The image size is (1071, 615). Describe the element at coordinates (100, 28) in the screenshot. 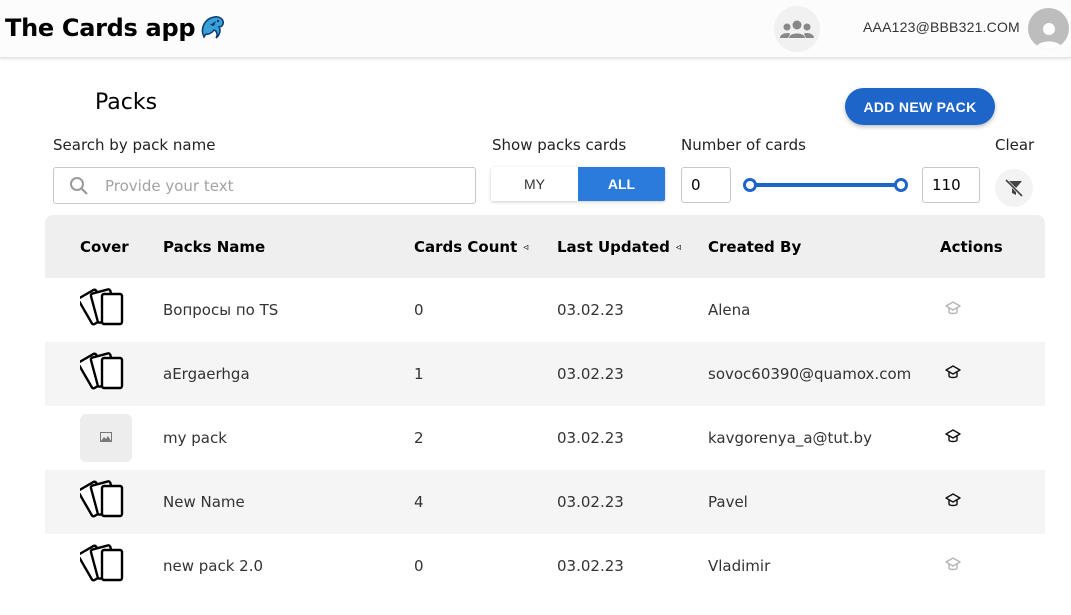

I see `app-title-text: The Cards app` at that location.